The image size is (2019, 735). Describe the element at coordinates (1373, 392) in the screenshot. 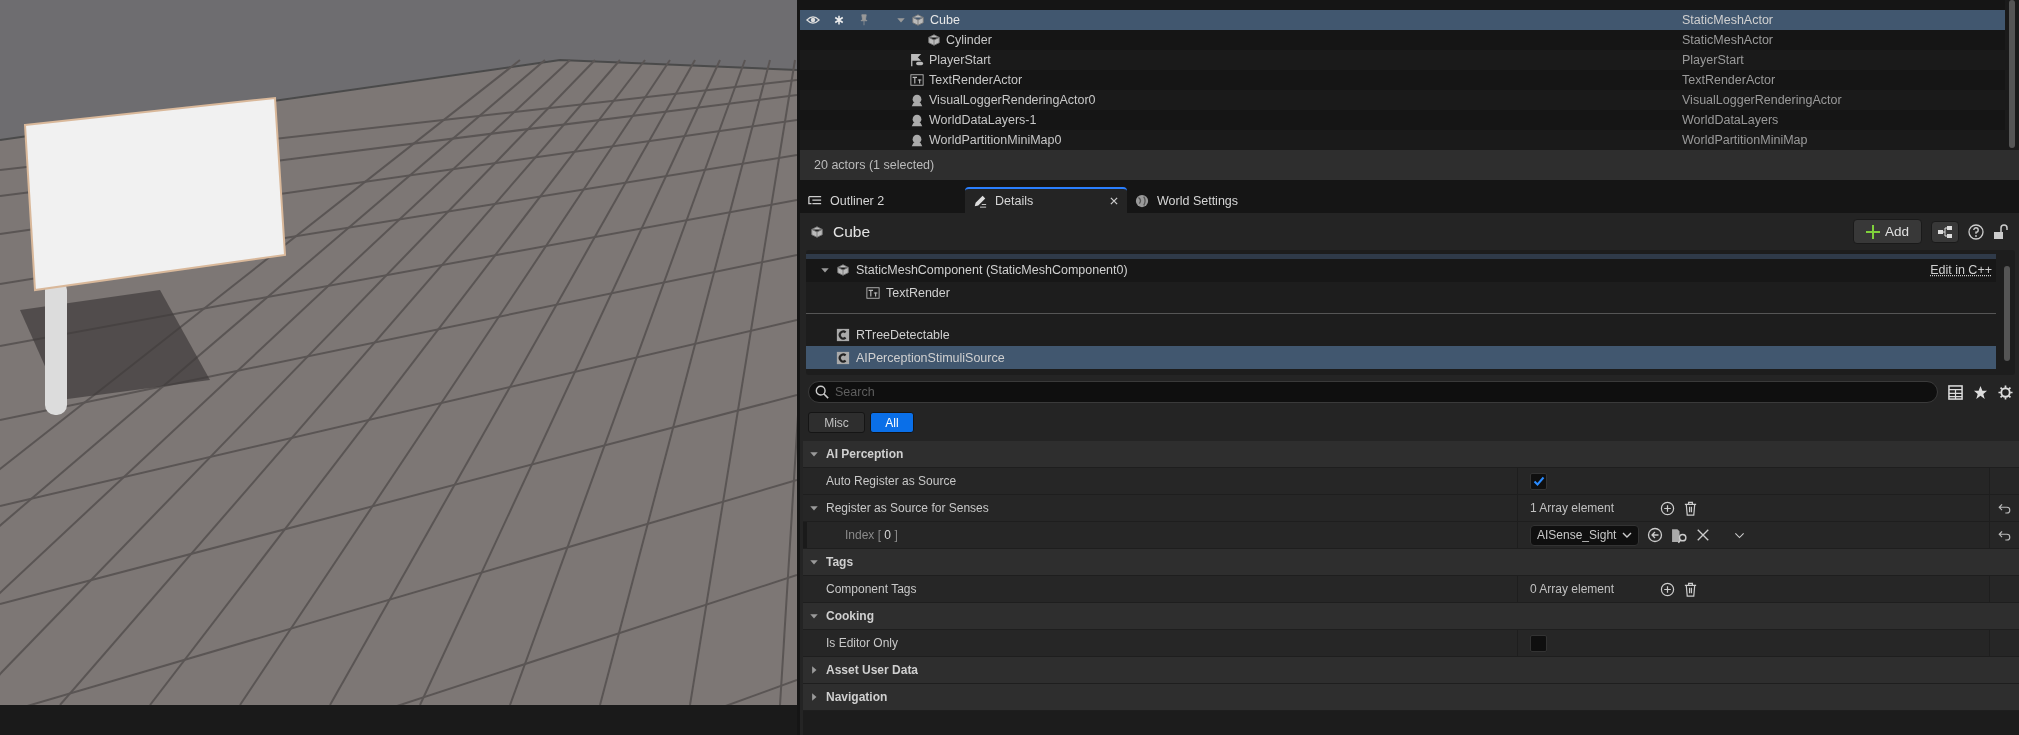

I see `search-field: Search` at that location.